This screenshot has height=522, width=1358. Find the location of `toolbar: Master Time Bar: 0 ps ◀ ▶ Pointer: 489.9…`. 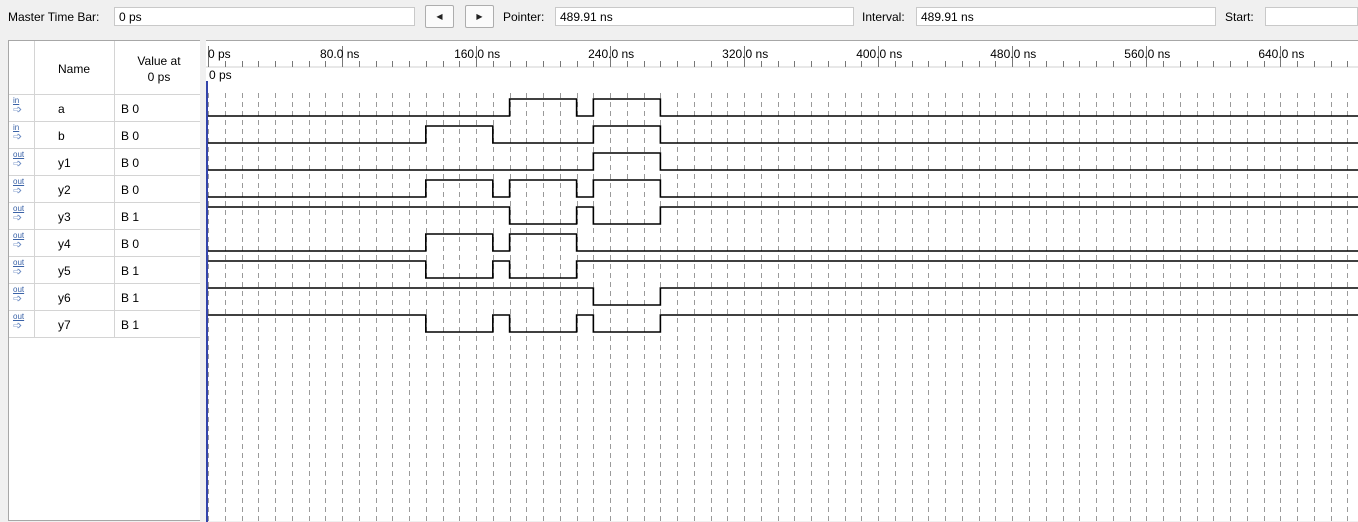

toolbar: Master Time Bar: 0 ps ◀ ▶ Pointer: 489.9… is located at coordinates (679, 18).